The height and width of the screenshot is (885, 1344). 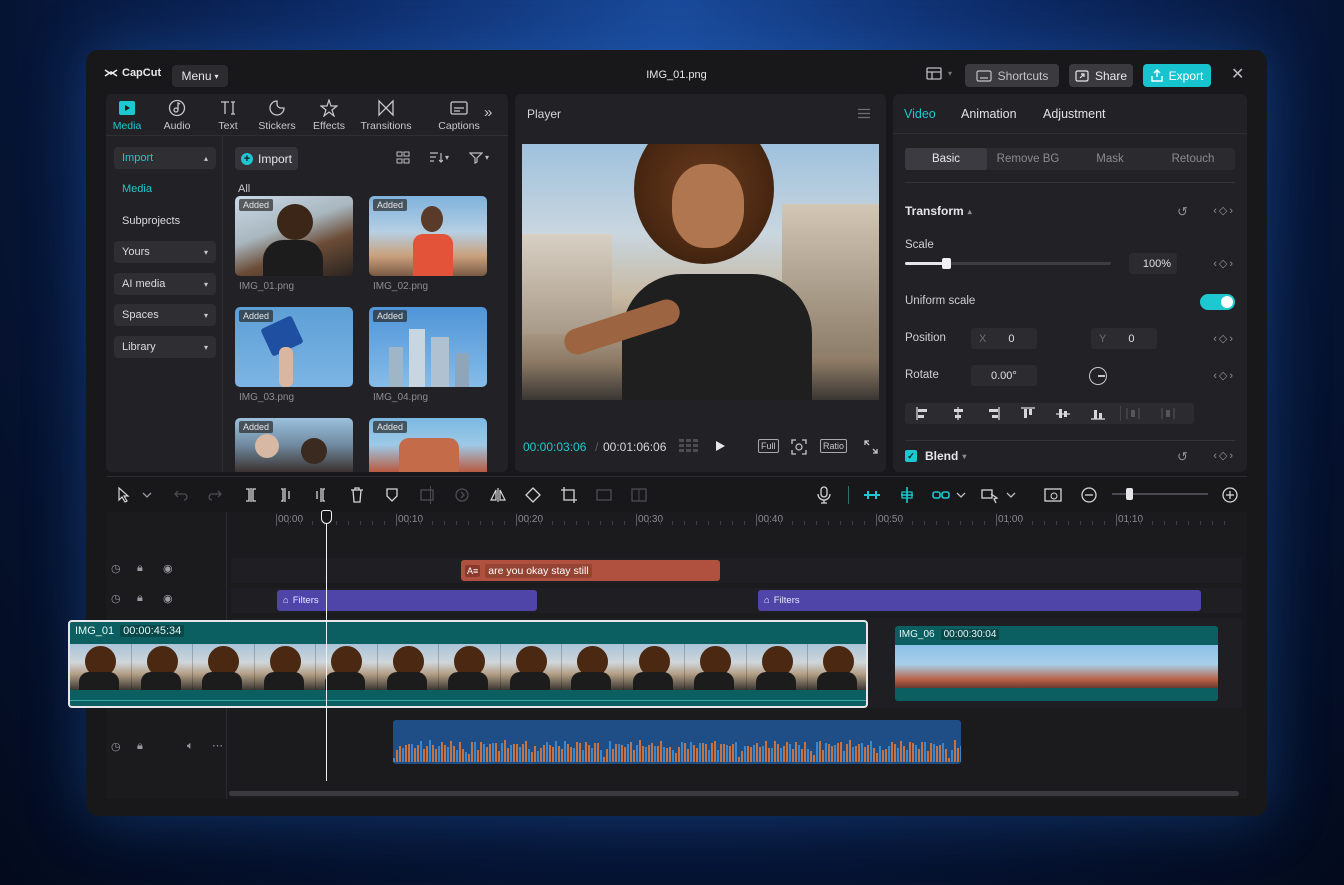 What do you see at coordinates (403, 159) in the screenshot?
I see `grid-view-icon` at bounding box center [403, 159].